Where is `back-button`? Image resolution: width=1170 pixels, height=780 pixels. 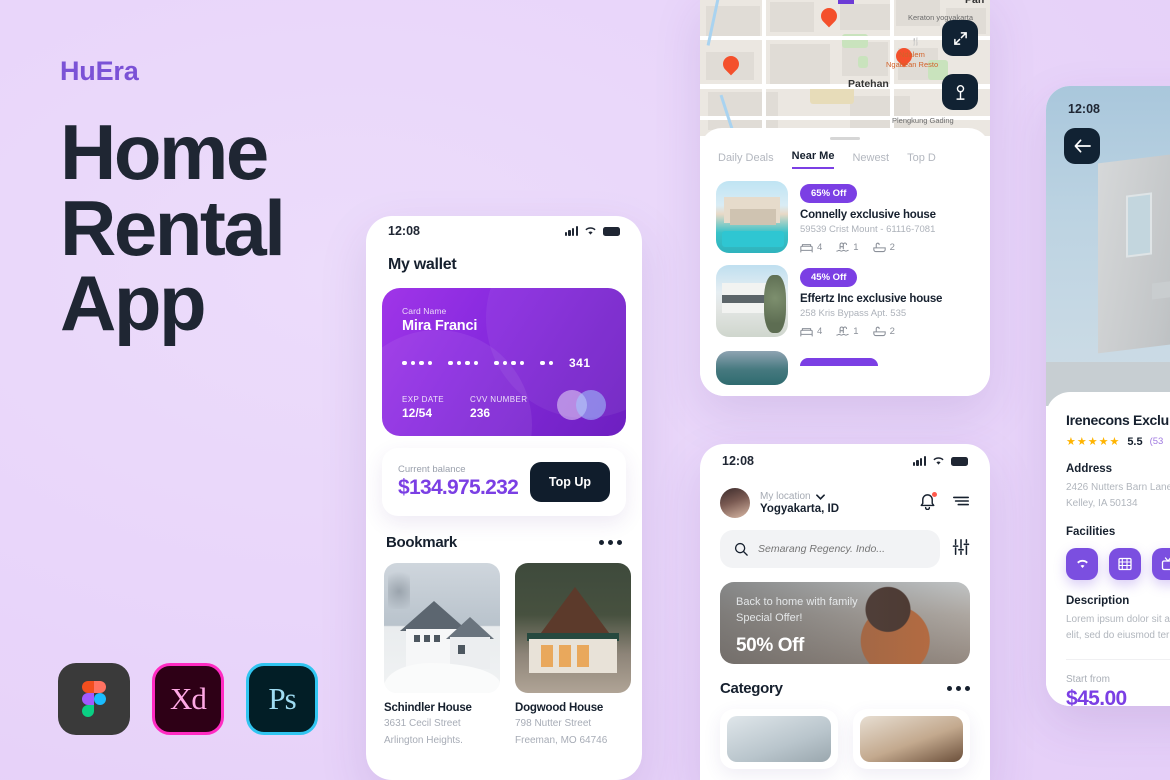 back-button is located at coordinates (1082, 146).